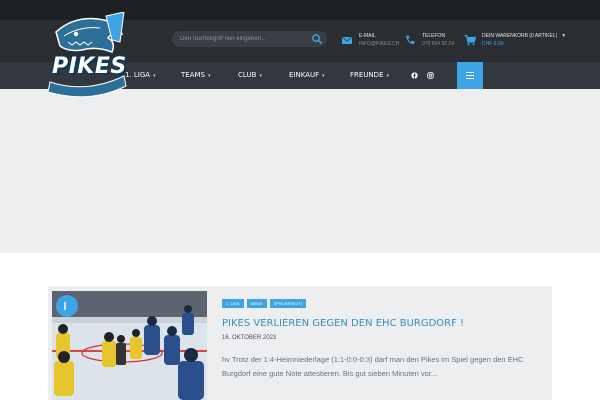 This screenshot has height=400, width=600. I want to click on search-input, so click(249, 39).